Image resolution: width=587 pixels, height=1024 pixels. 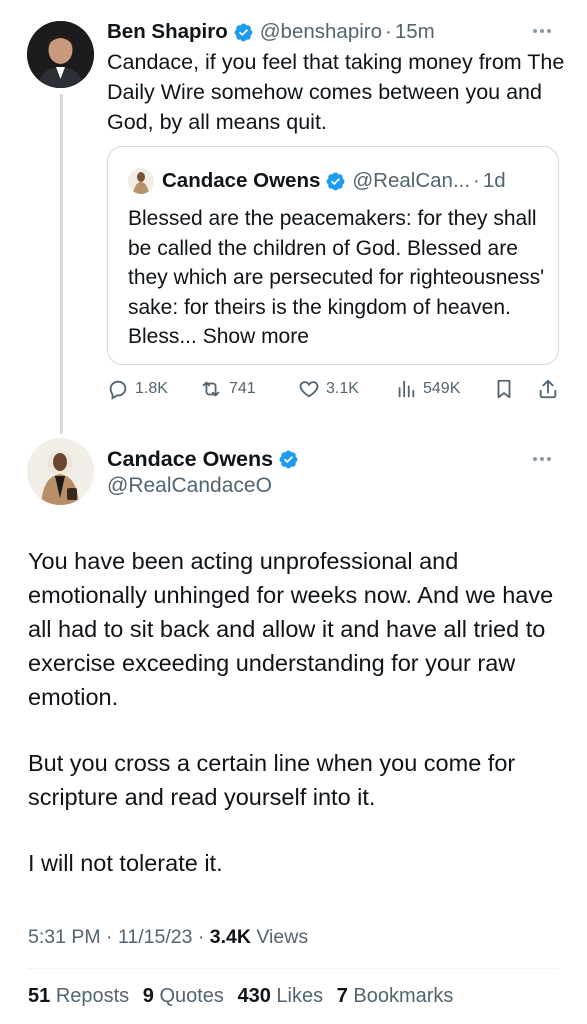 What do you see at coordinates (282, 937) in the screenshot?
I see `tweet2-views-label: Views` at bounding box center [282, 937].